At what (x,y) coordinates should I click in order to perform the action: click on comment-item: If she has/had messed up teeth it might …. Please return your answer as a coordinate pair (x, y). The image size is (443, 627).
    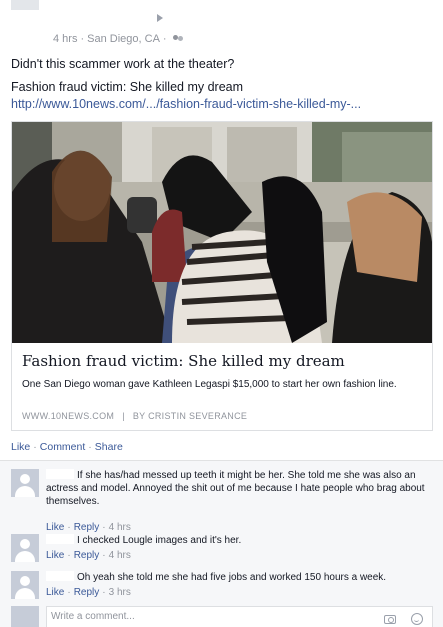
    Looking at the image, I should click on (227, 502).